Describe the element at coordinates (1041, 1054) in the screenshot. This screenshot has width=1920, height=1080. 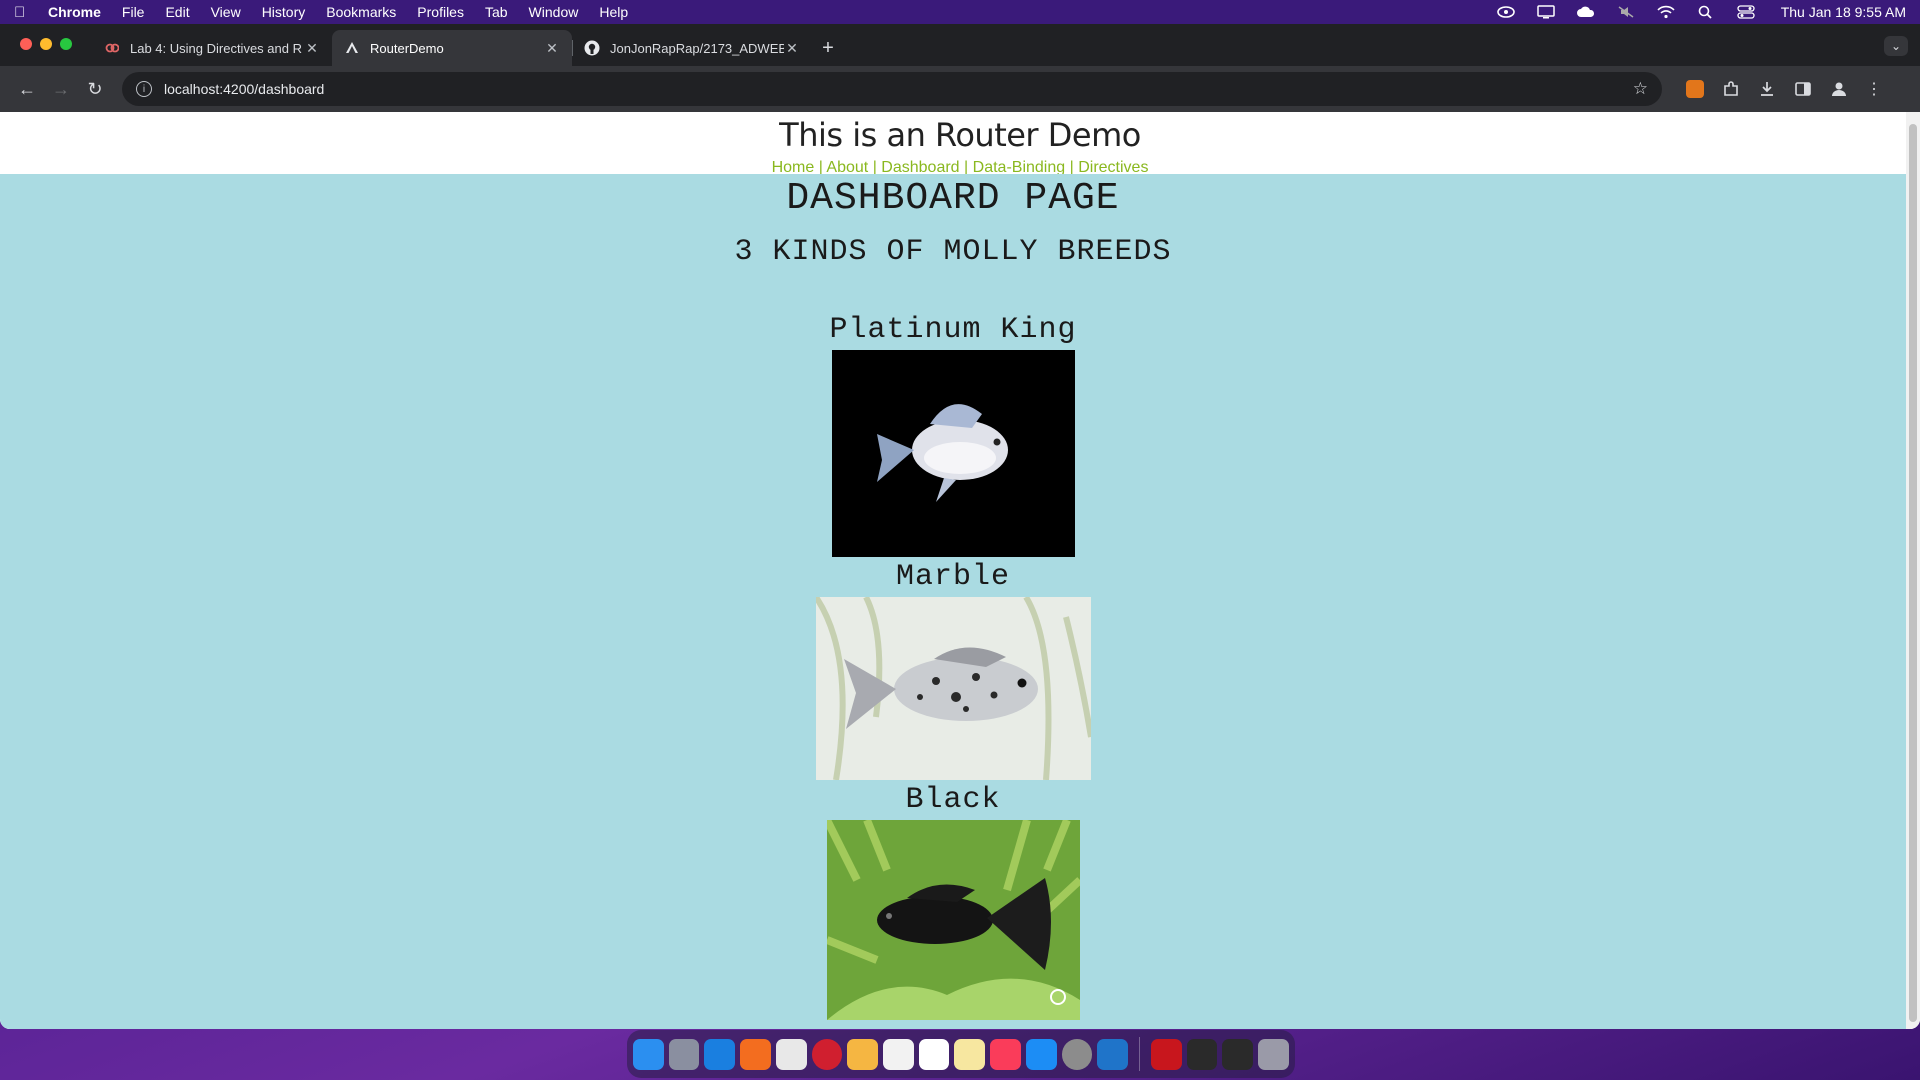
I see `app-store-icon` at that location.